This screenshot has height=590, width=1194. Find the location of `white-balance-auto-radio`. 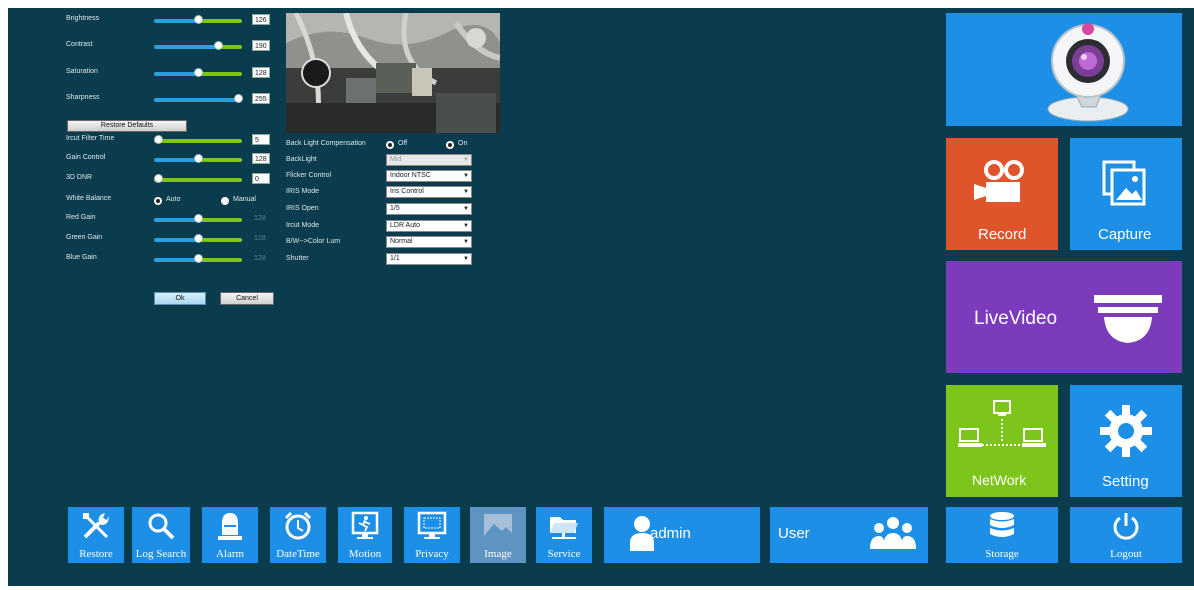

white-balance-auto-radio is located at coordinates (158, 201).